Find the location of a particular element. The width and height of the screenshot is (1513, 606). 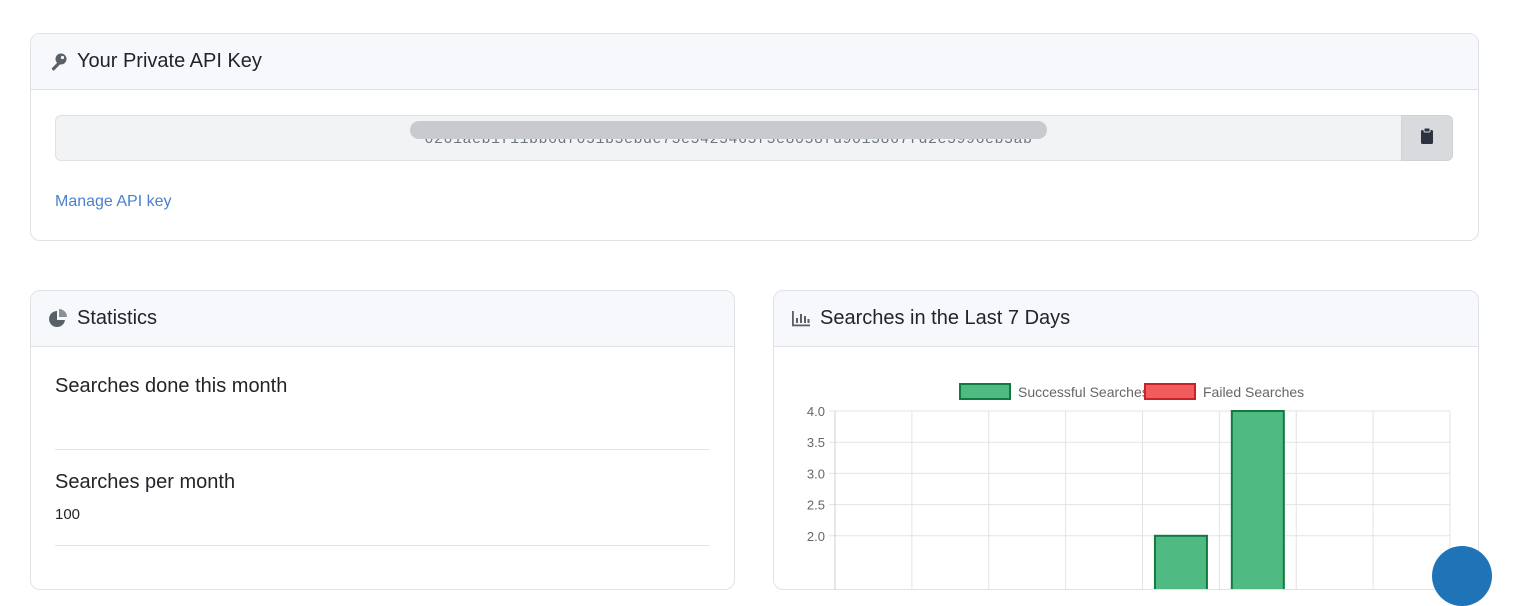

stat-searches-done: Searches done this month is located at coordinates (382, 392).